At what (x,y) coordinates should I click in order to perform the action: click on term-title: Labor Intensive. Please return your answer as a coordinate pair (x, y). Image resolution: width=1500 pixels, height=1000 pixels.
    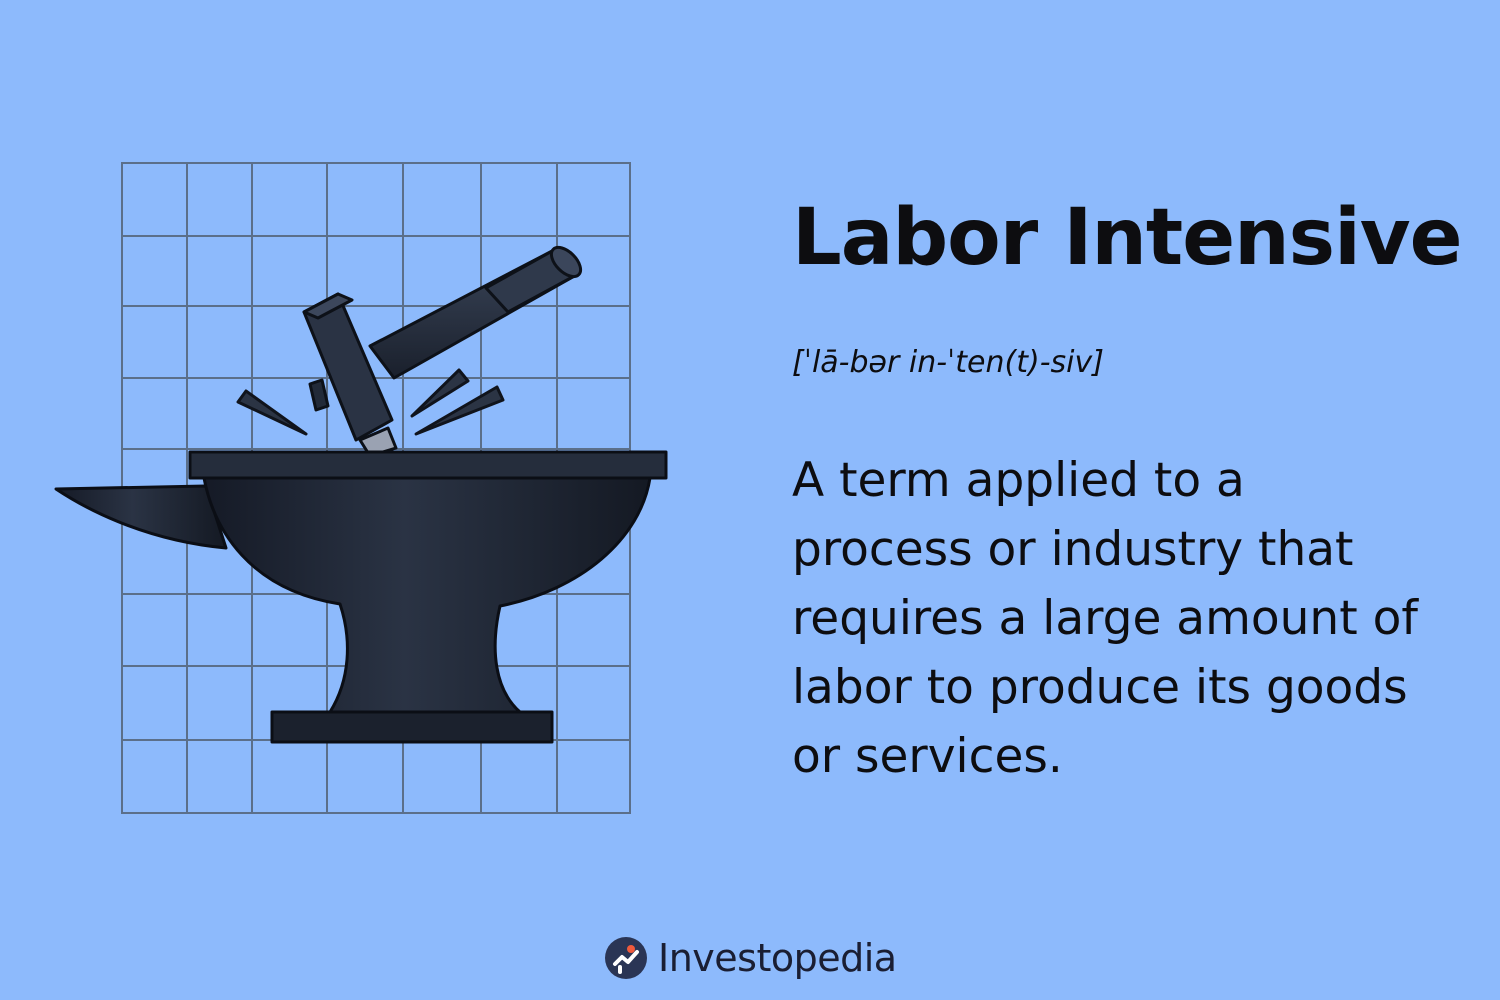
    Looking at the image, I should click on (1127, 238).